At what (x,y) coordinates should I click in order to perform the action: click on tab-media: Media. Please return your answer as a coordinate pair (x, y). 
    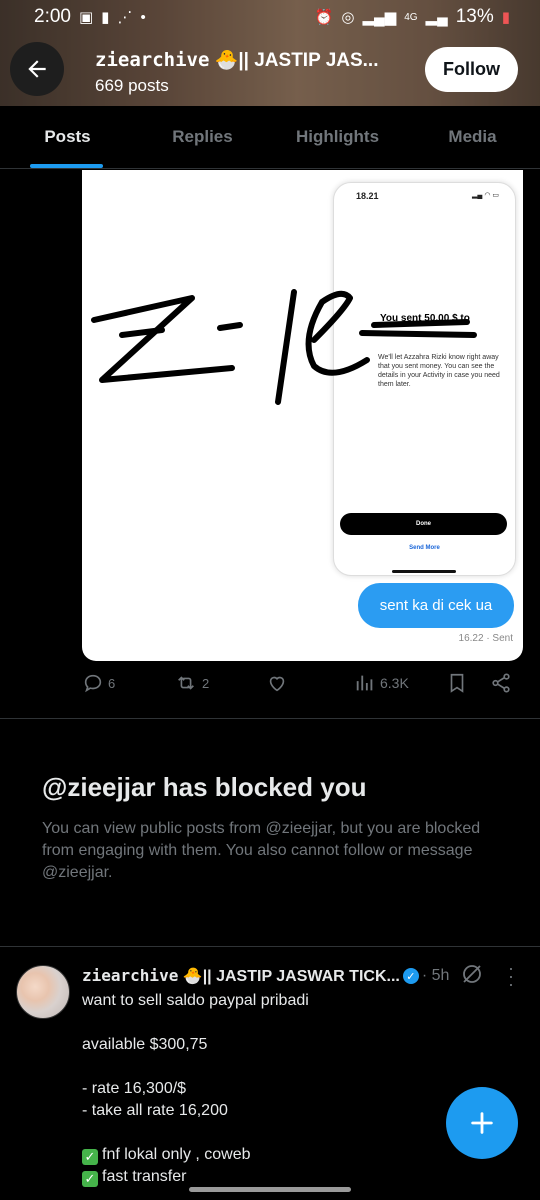
    Looking at the image, I should click on (472, 137).